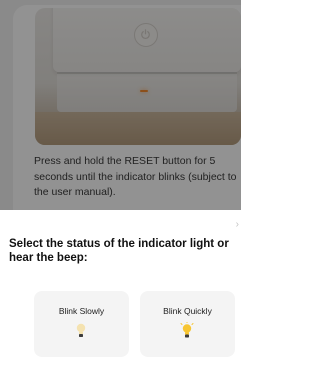 This screenshot has width=320, height=370. I want to click on blink-quickly-option: Blink Quickly, so click(187, 324).